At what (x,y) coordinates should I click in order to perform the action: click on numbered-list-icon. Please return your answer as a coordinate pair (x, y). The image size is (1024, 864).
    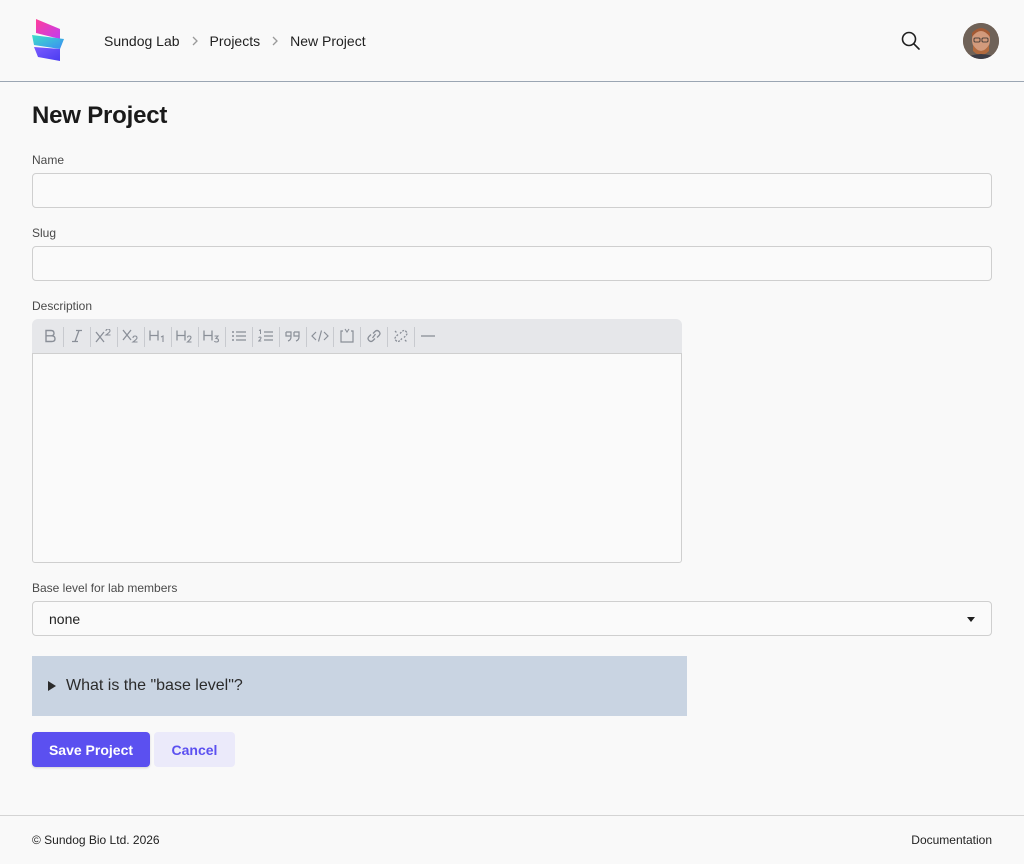
    Looking at the image, I should click on (265, 336).